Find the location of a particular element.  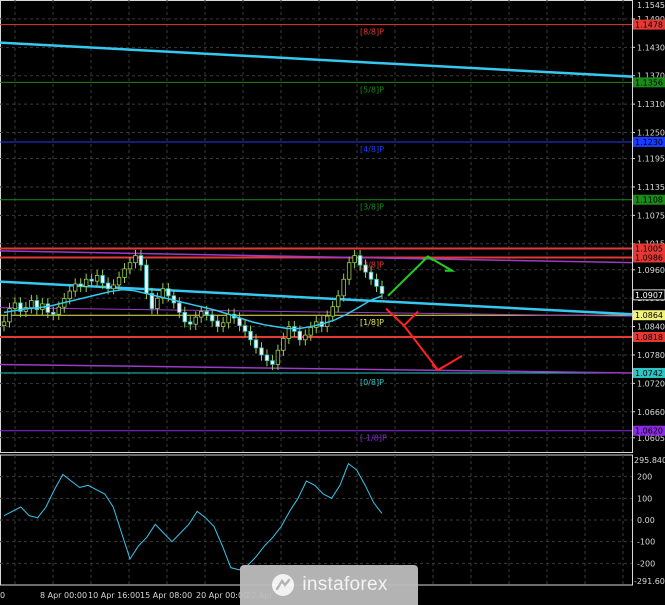

time-axis-label: 0 is located at coordinates (2, 595).